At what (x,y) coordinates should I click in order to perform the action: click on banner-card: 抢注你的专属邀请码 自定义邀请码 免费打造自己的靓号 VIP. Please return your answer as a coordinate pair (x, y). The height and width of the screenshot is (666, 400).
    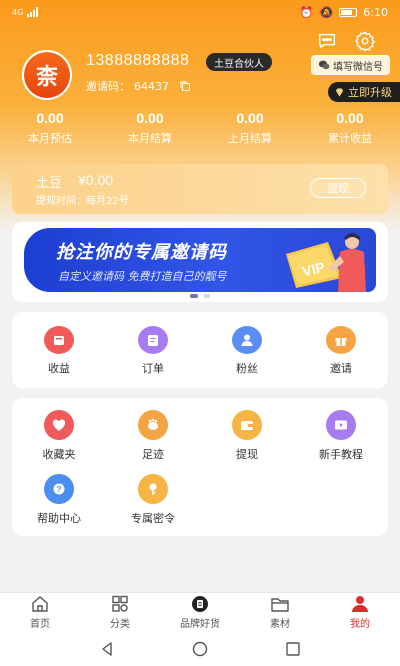
    Looking at the image, I should click on (200, 262).